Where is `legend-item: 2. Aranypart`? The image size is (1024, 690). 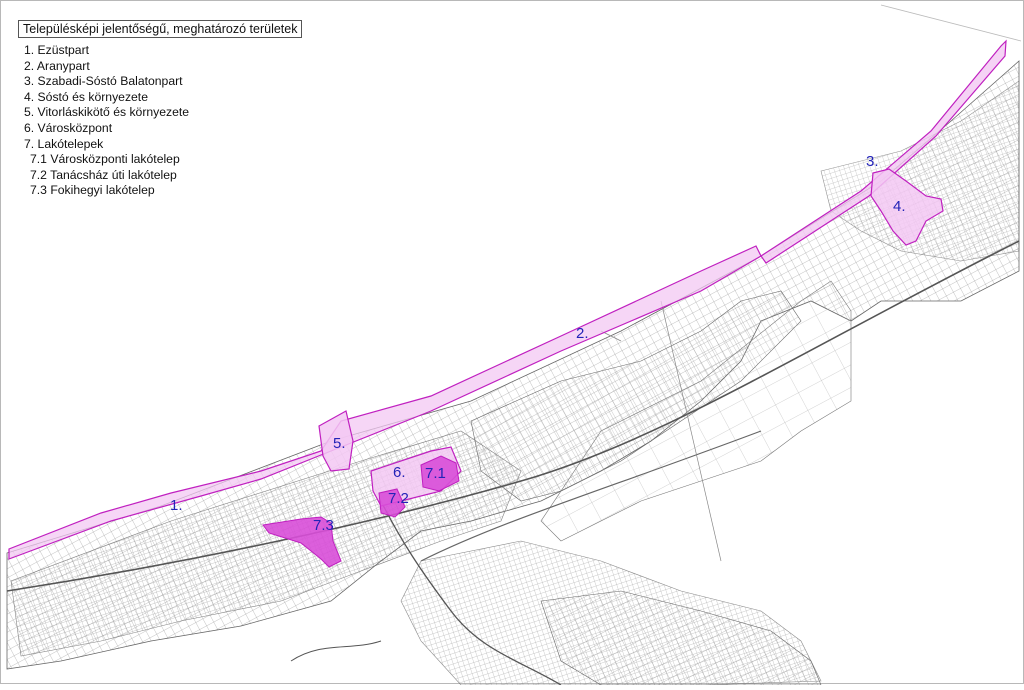
legend-item: 2. Aranypart is located at coordinates (57, 65).